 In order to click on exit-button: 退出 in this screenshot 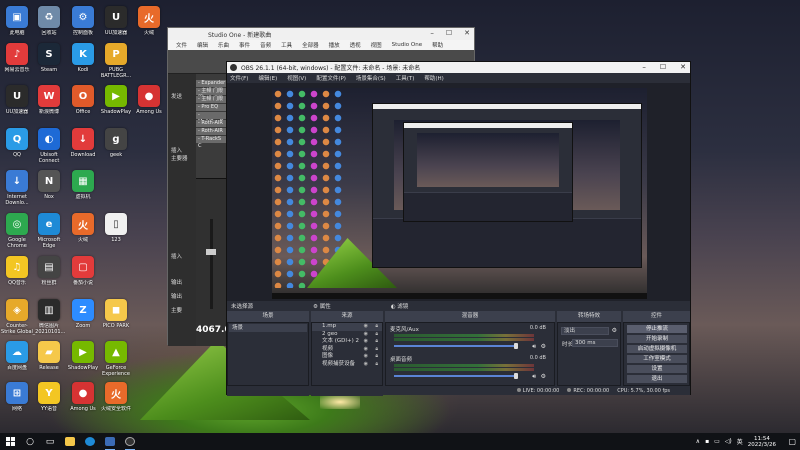, I will do `click(657, 379)`.